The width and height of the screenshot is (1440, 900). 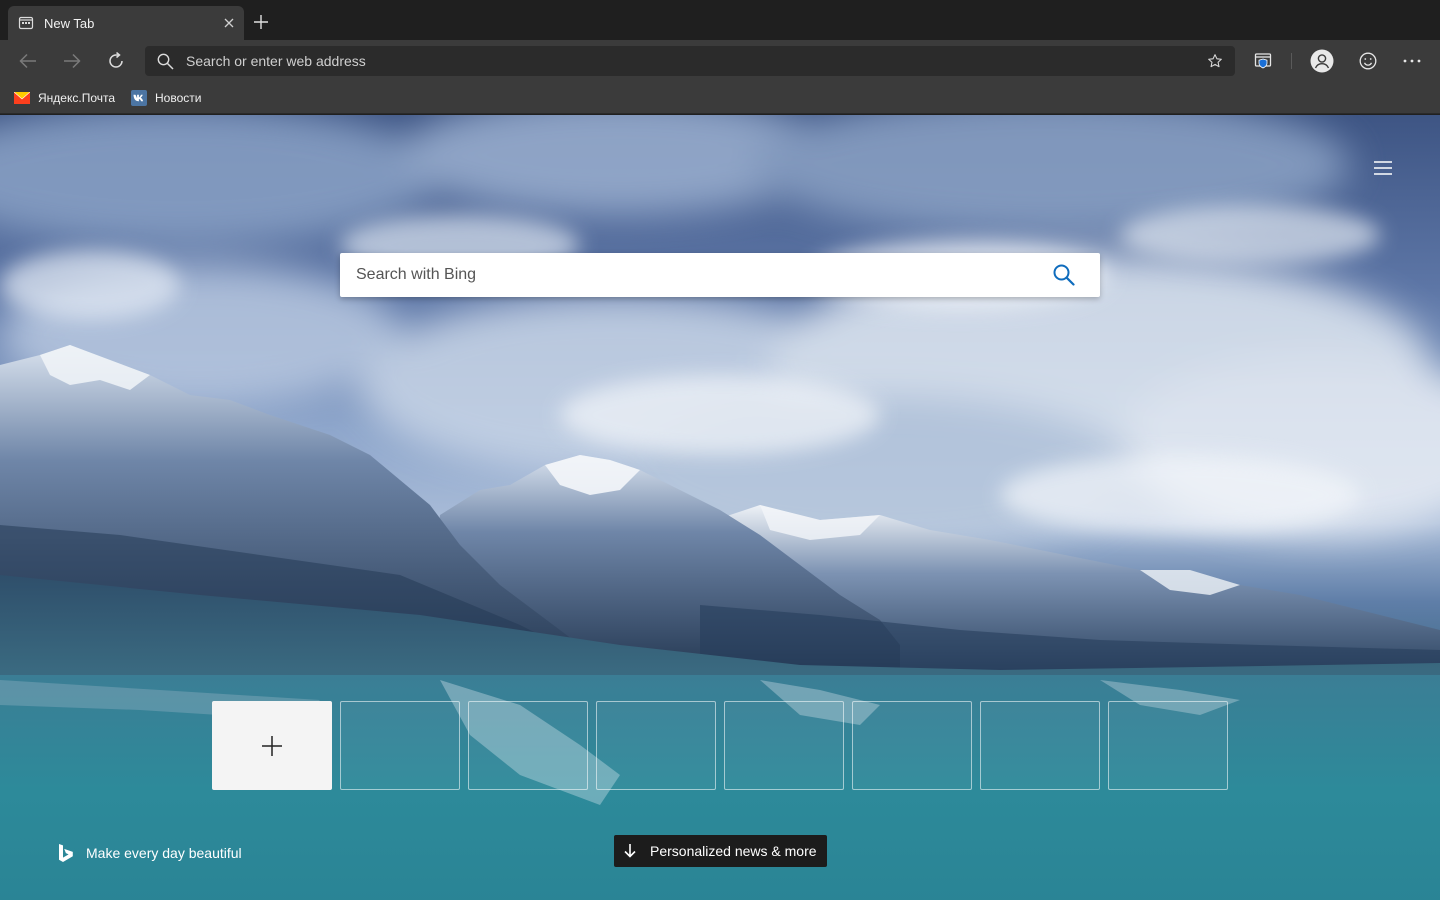 I want to click on personalized-news-button: Personalized news & more, so click(x=720, y=851).